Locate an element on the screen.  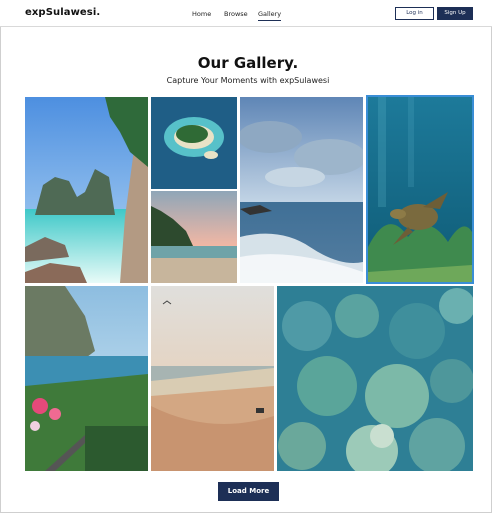
logo: expSulawesi. is located at coordinates (62, 12).